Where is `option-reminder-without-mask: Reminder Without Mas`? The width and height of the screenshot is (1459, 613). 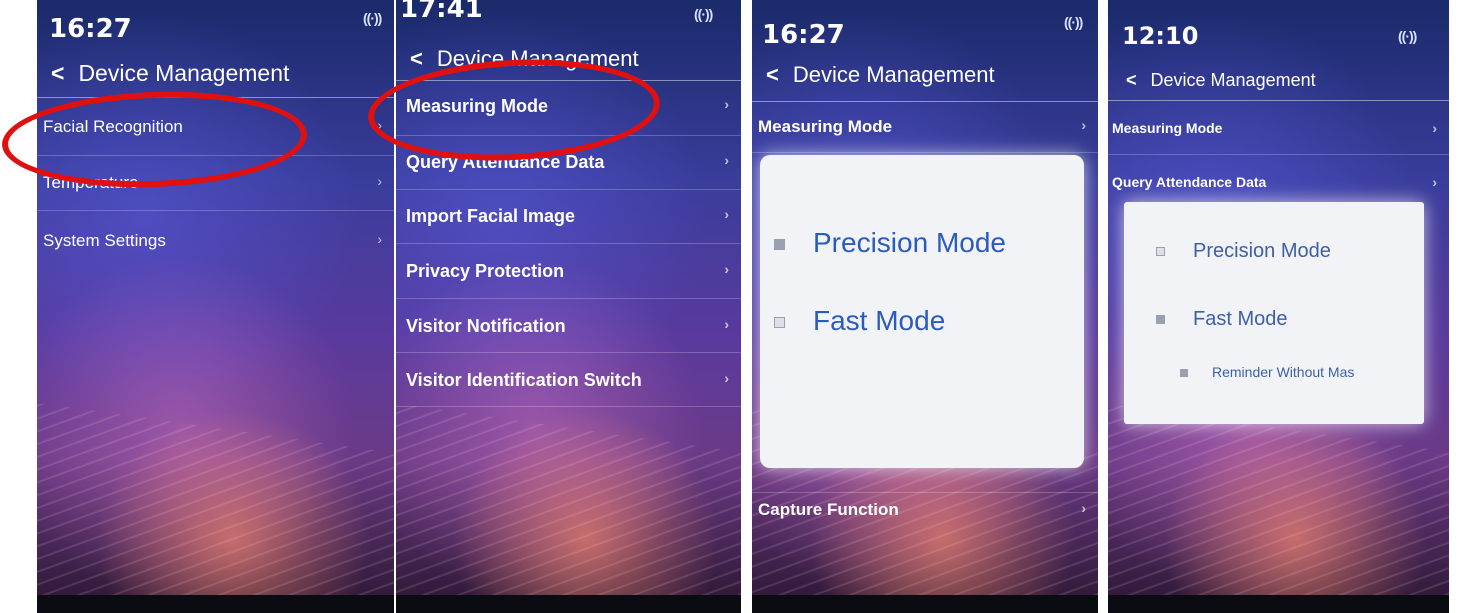 option-reminder-without-mask: Reminder Without Mas is located at coordinates (1267, 372).